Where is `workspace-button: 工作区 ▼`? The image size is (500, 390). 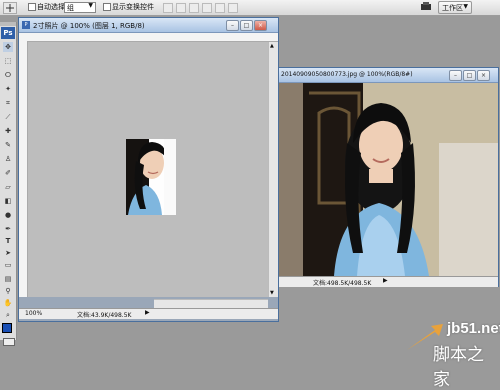 workspace-button: 工作区 ▼ is located at coordinates (455, 7).